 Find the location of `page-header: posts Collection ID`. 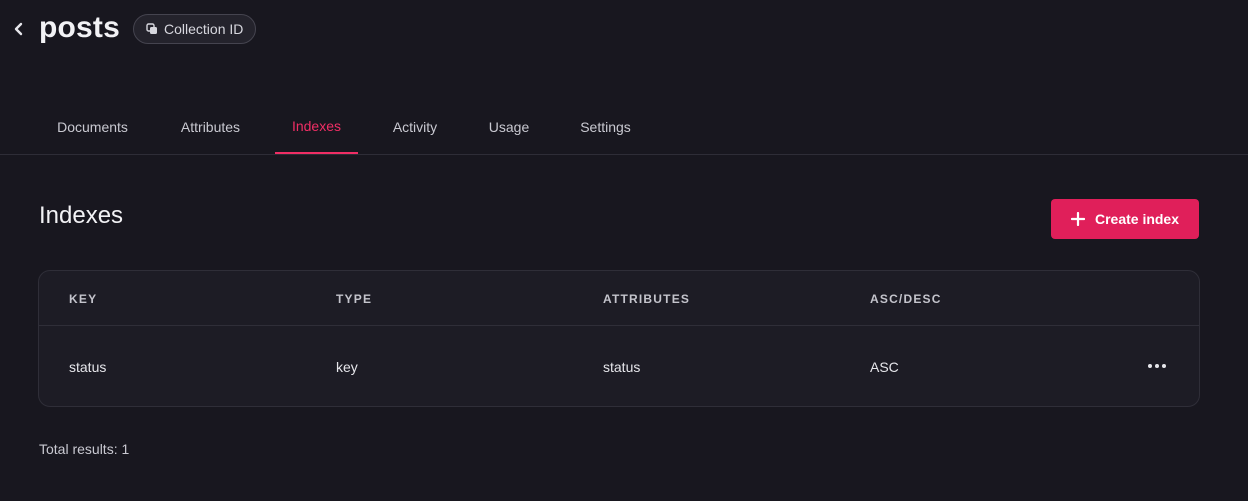

page-header: posts Collection ID is located at coordinates (624, 30).